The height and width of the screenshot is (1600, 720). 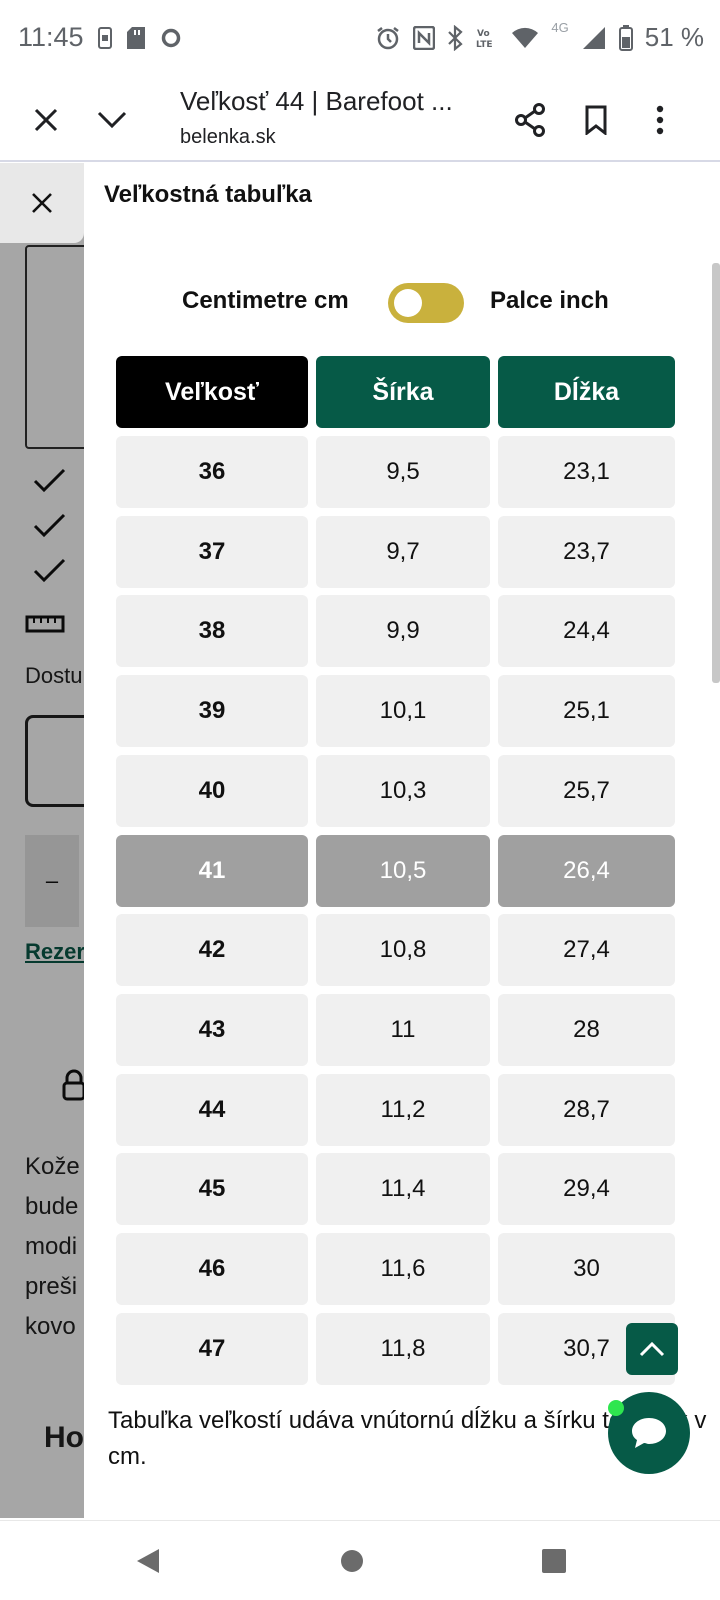 I want to click on cell-size: 45, so click(x=212, y=1189).